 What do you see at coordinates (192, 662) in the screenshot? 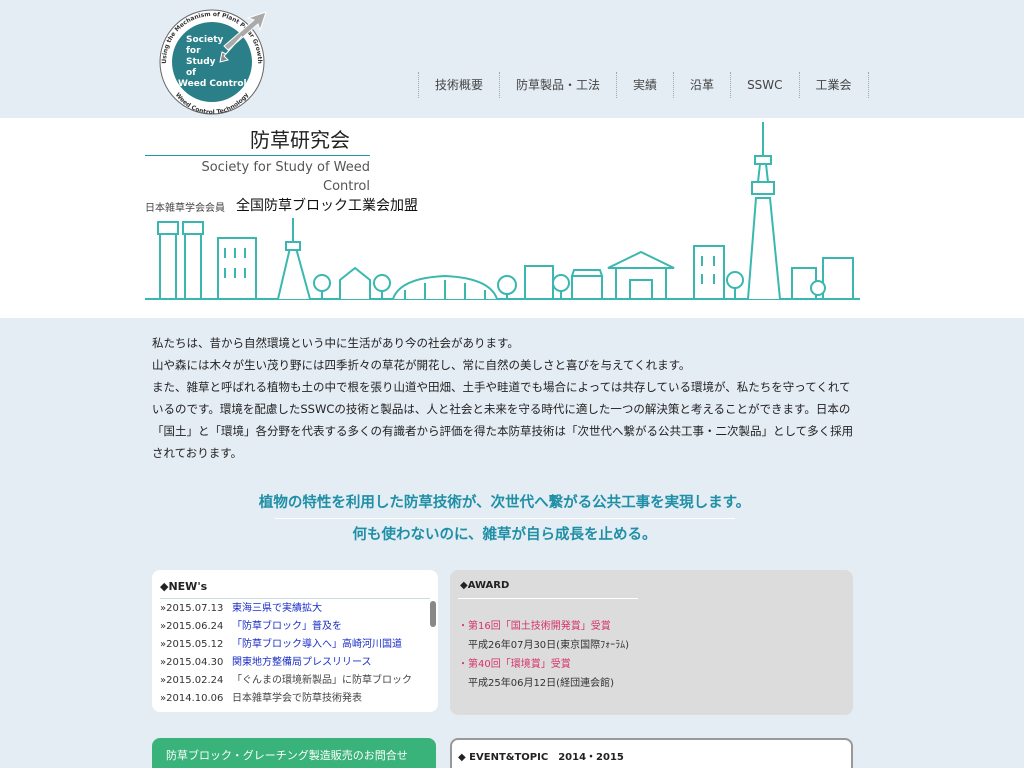
I see `news-date: »2015.04.30` at bounding box center [192, 662].